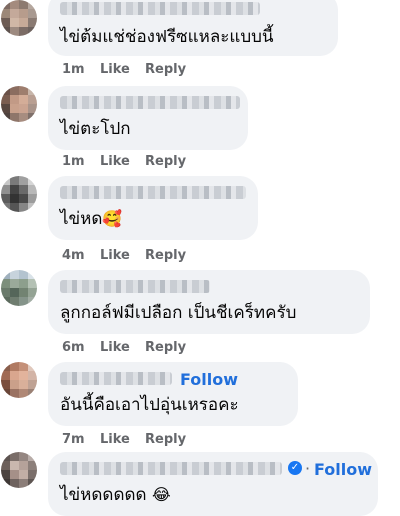 The image size is (400, 516). What do you see at coordinates (149, 405) in the screenshot?
I see `comment-text: อันนี้คือเอาไปอุ่นเหรอคะ` at bounding box center [149, 405].